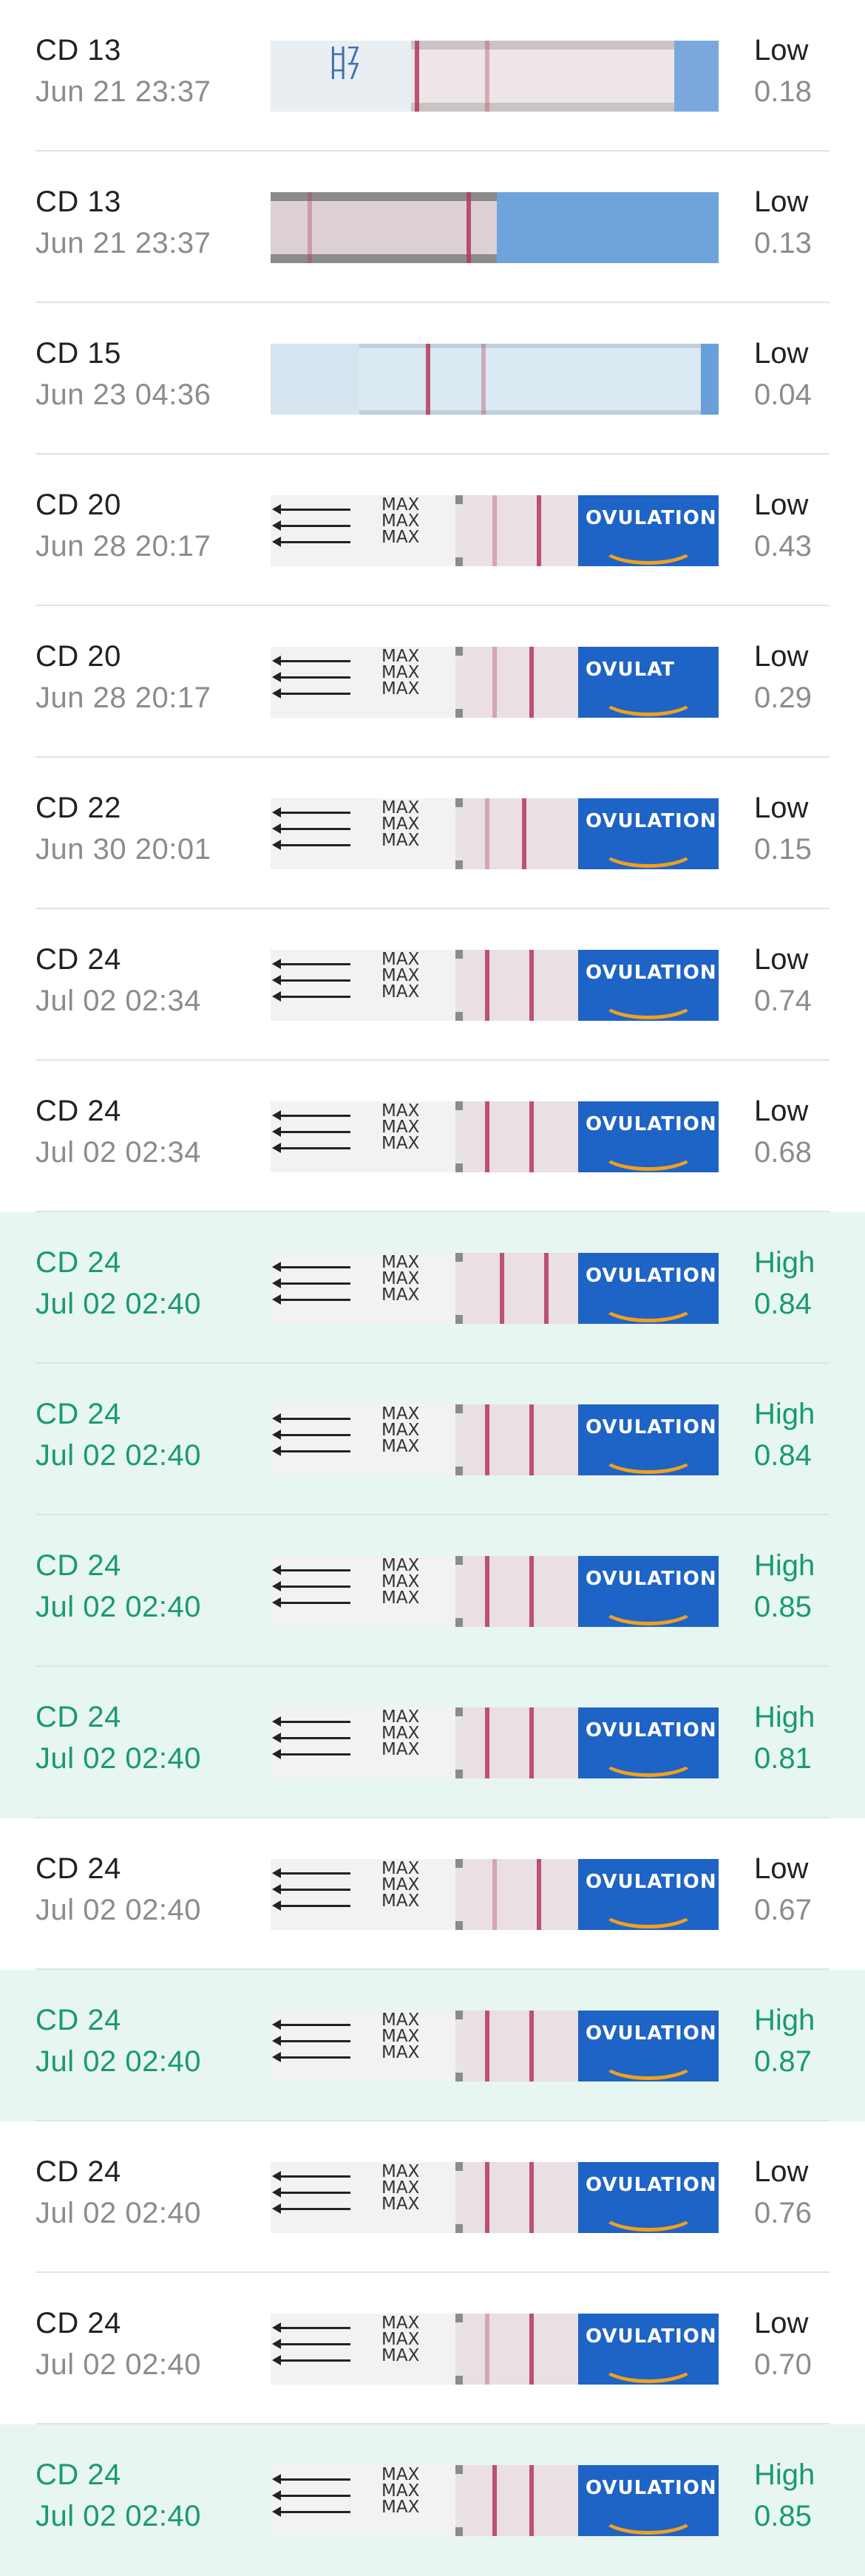  I want to click on lh-score-value: 0.43, so click(783, 546).